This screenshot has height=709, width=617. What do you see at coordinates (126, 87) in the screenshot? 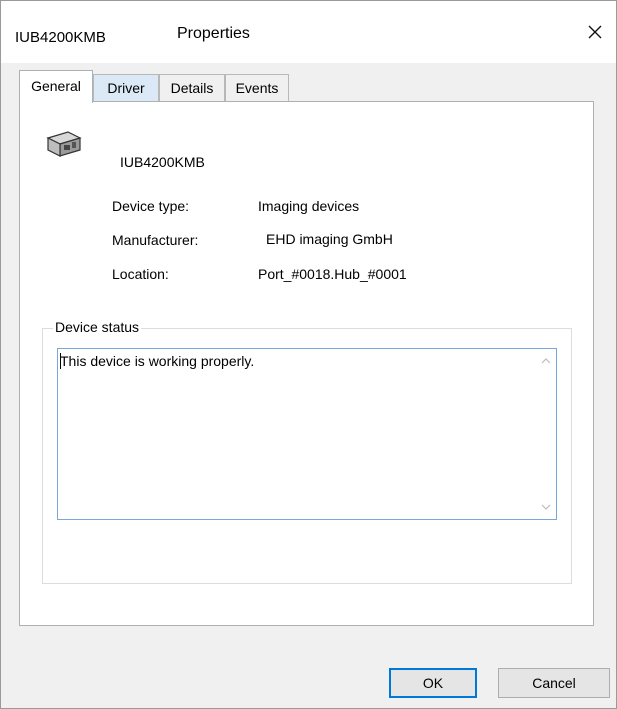
I see `tab-driver: Driver` at bounding box center [126, 87].